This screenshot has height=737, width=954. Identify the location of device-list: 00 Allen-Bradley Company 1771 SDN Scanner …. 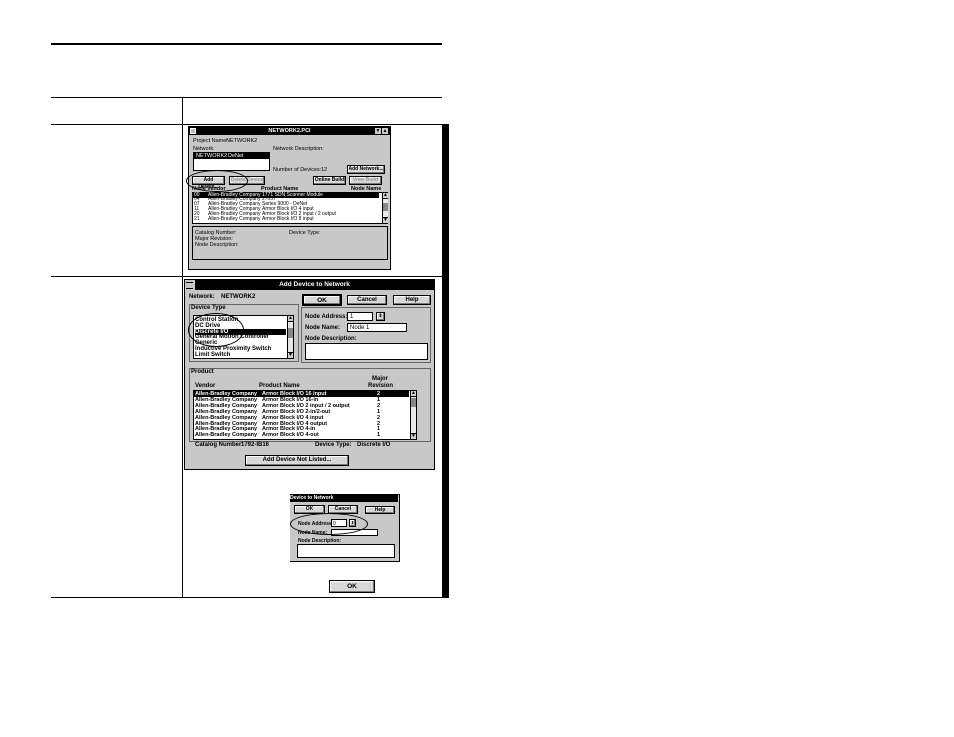
(290, 208).